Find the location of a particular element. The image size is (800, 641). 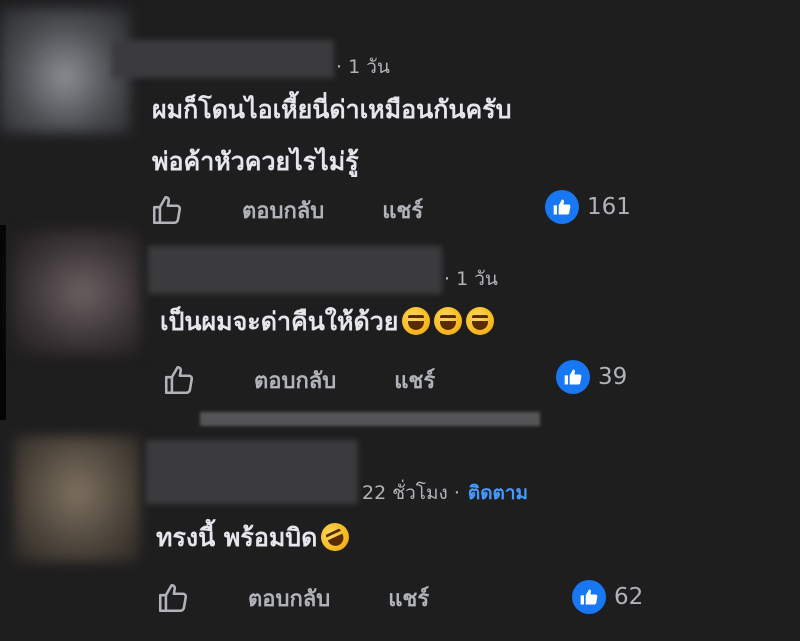

follow-link: ติดตาม is located at coordinates (498, 493).